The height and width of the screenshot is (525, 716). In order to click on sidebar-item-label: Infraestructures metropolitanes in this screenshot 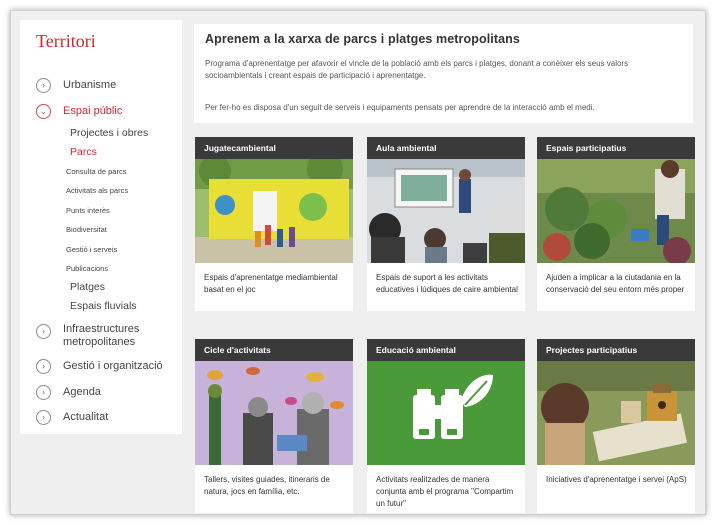, I will do `click(110, 336)`.